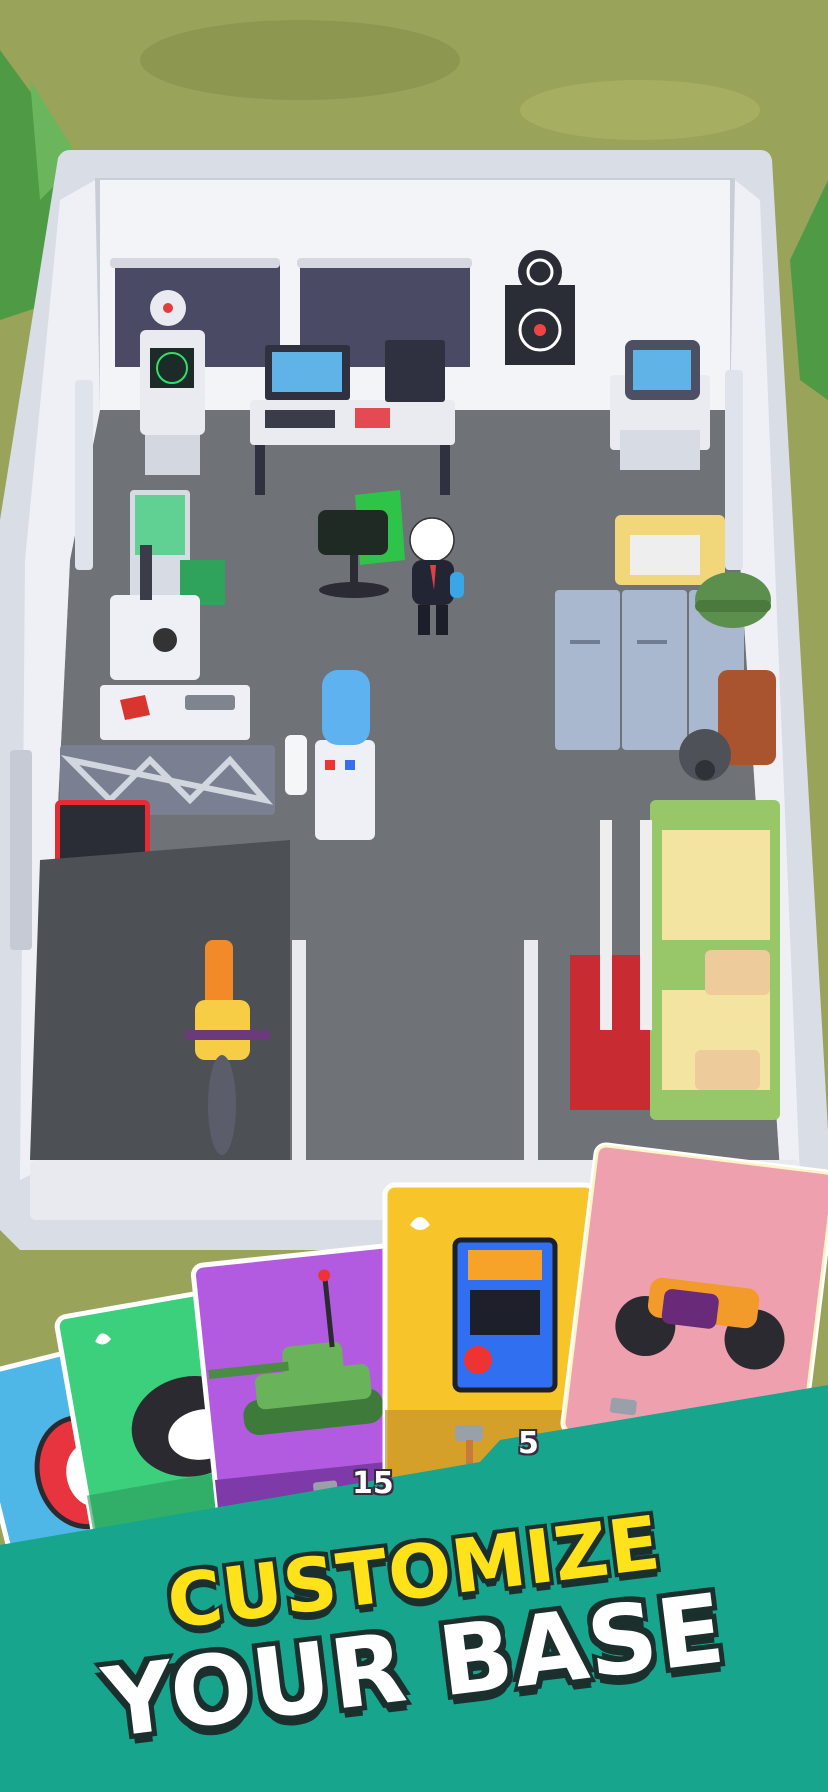  I want to click on newspaper-table, so click(670, 550).